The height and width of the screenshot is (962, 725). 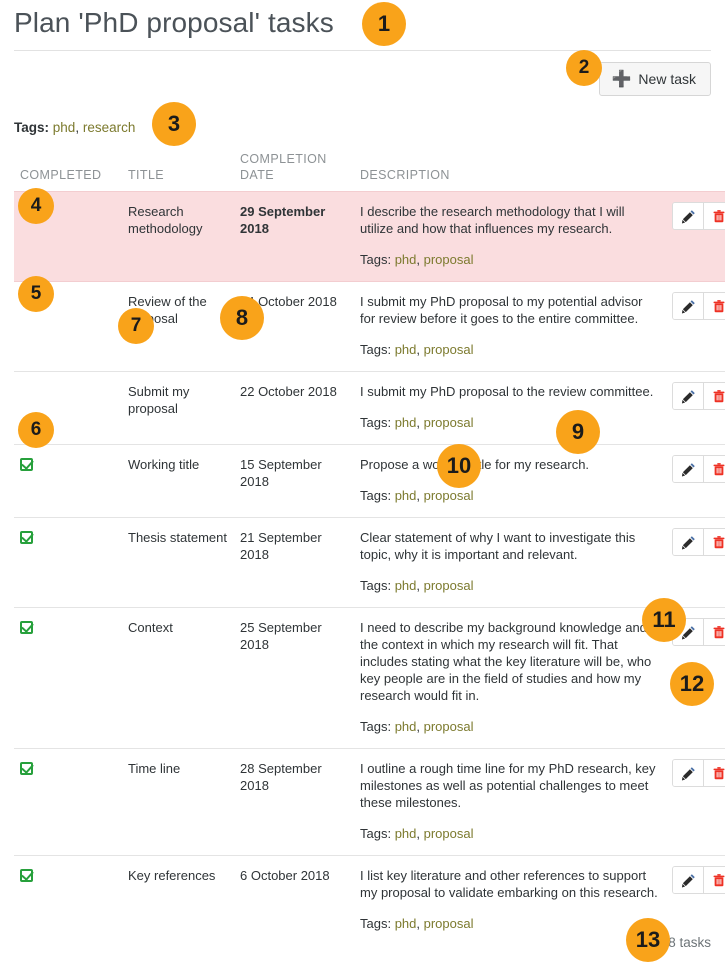 I want to click on column-header-completion-date-line1: COMPLETION, so click(x=283, y=159).